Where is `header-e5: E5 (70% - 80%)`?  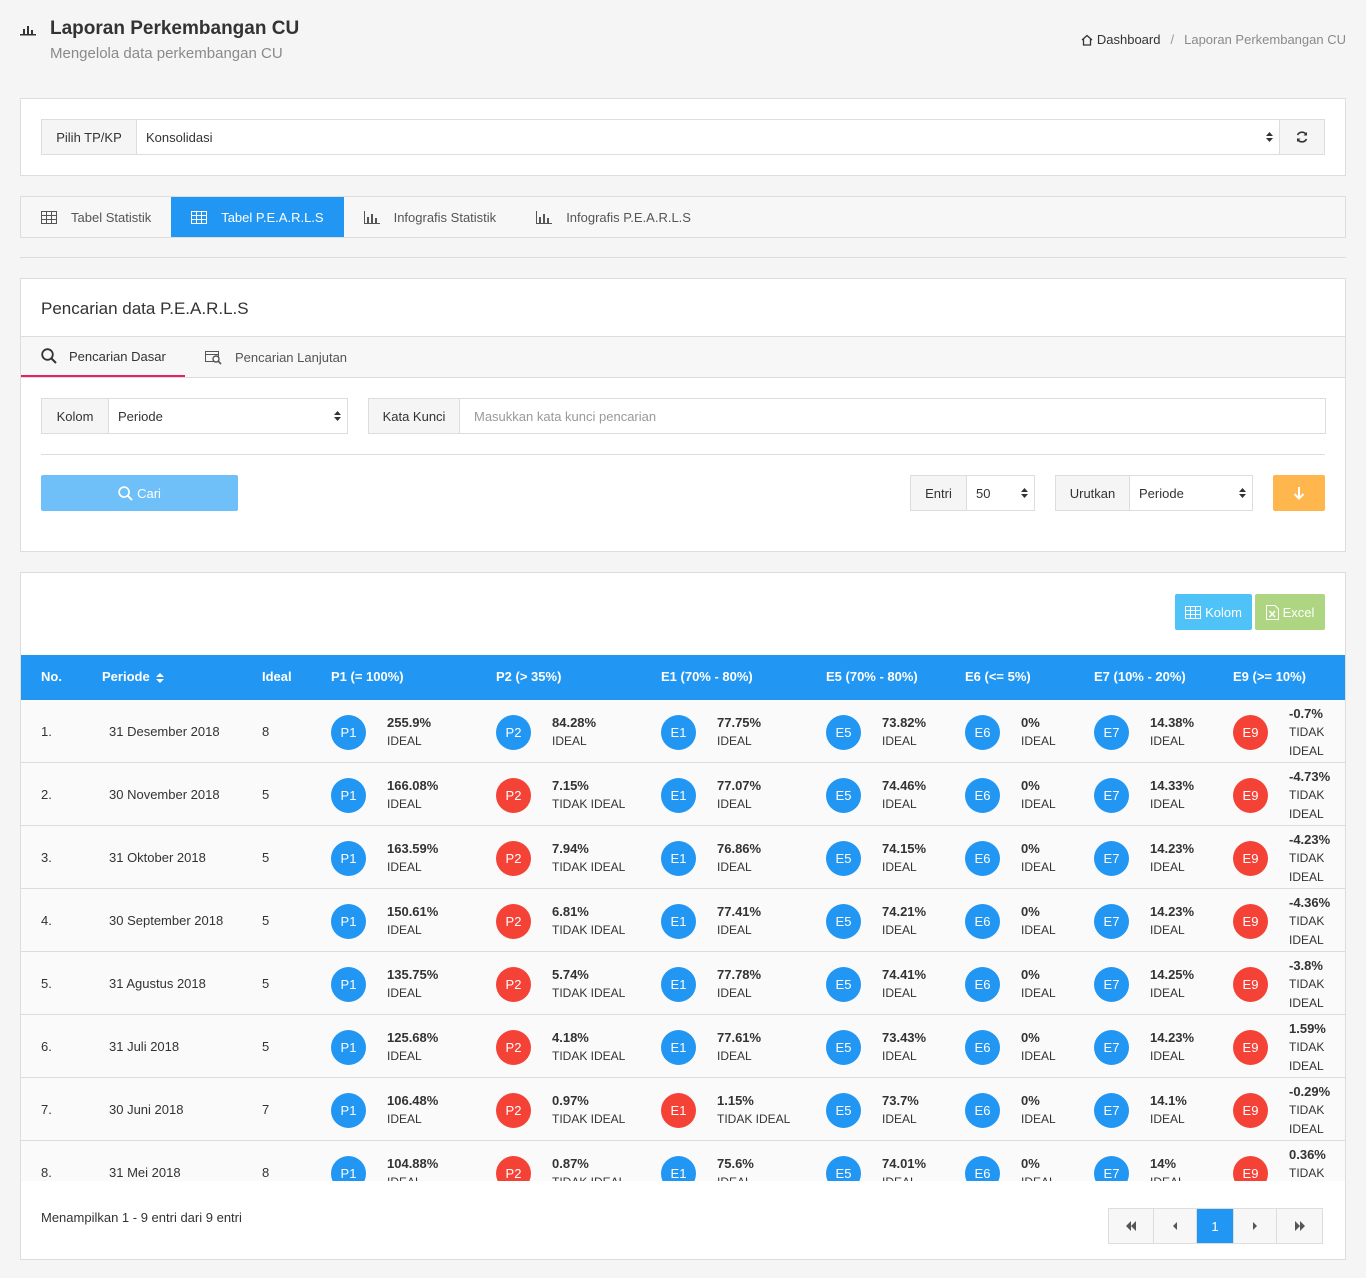 header-e5: E5 (70% - 80%) is located at coordinates (872, 676).